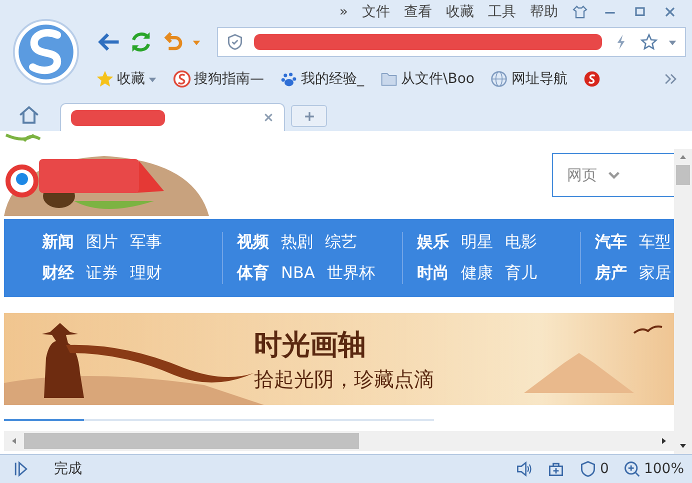  Describe the element at coordinates (683, 157) in the screenshot. I see `scroll-up-icon` at that location.